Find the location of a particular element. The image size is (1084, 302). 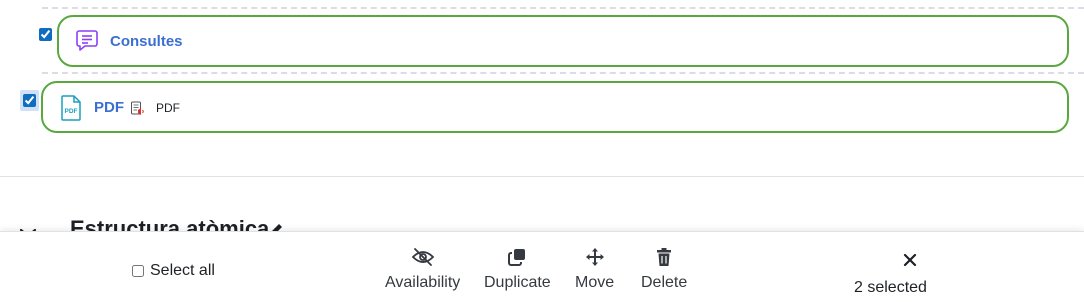

availability-button: Availability is located at coordinates (422, 269).